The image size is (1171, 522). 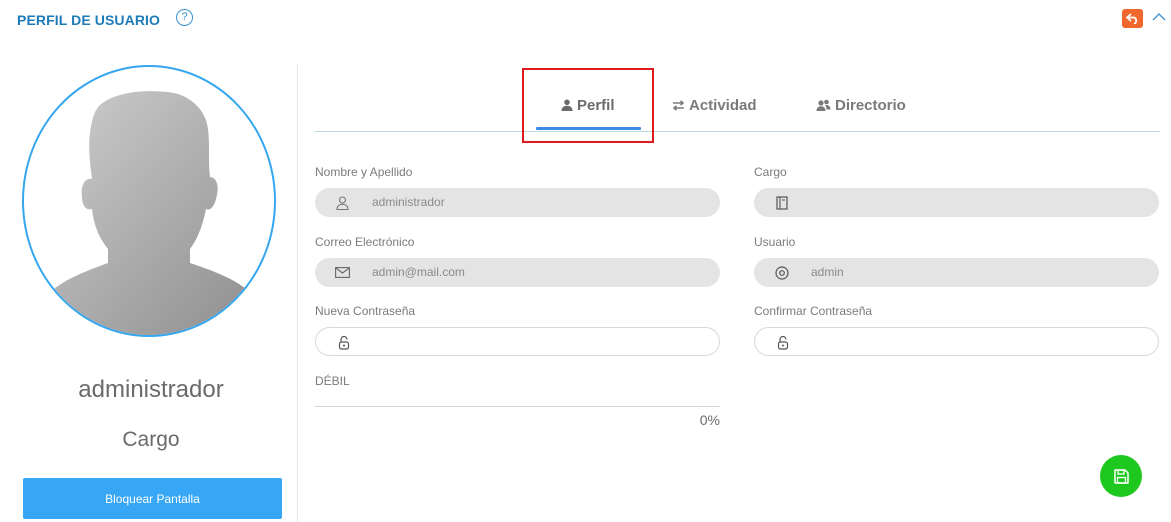 I want to click on users-icon, so click(x=823, y=105).